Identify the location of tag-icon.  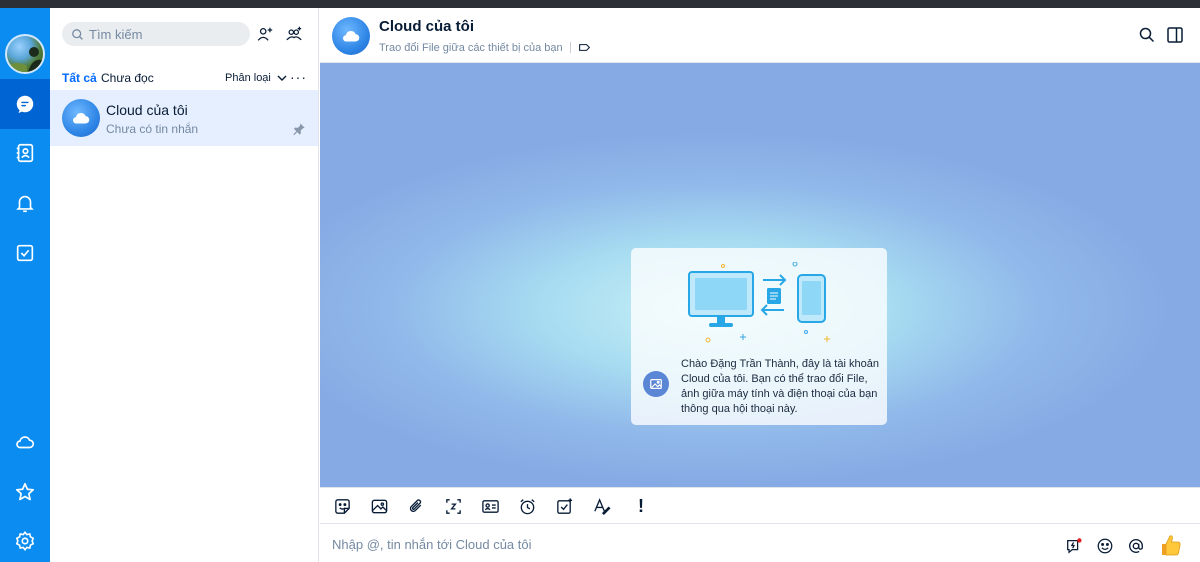
(584, 47).